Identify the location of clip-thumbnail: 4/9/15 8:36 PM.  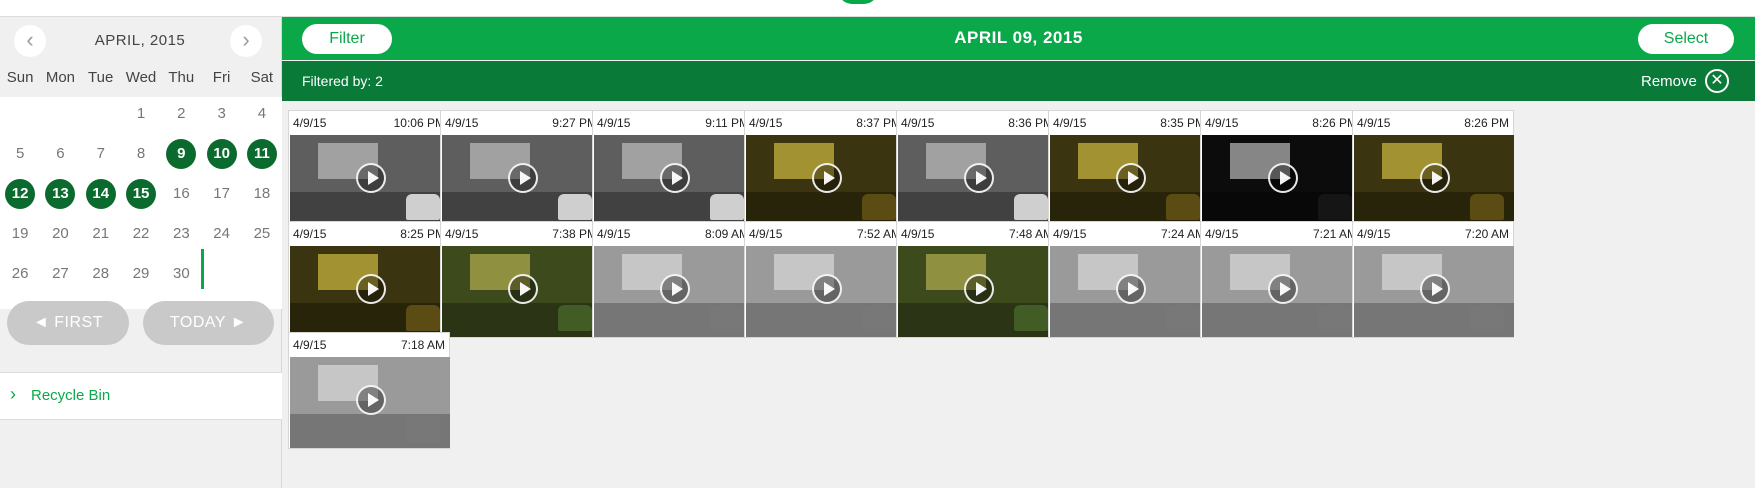
(977, 168).